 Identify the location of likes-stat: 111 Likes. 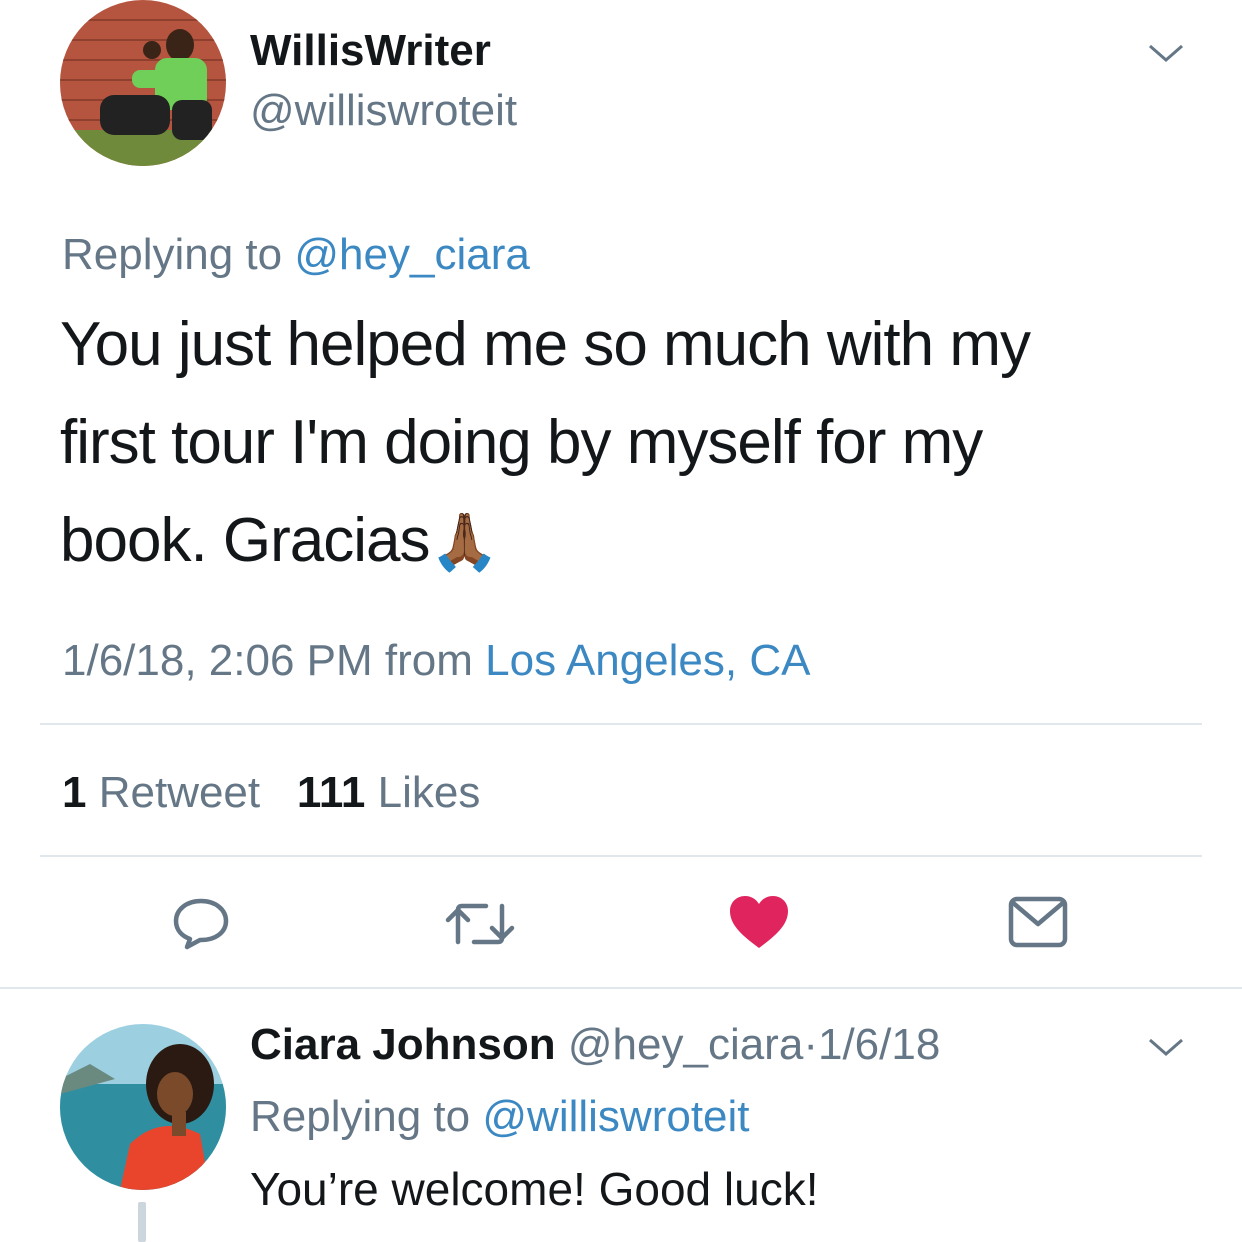
(389, 792).